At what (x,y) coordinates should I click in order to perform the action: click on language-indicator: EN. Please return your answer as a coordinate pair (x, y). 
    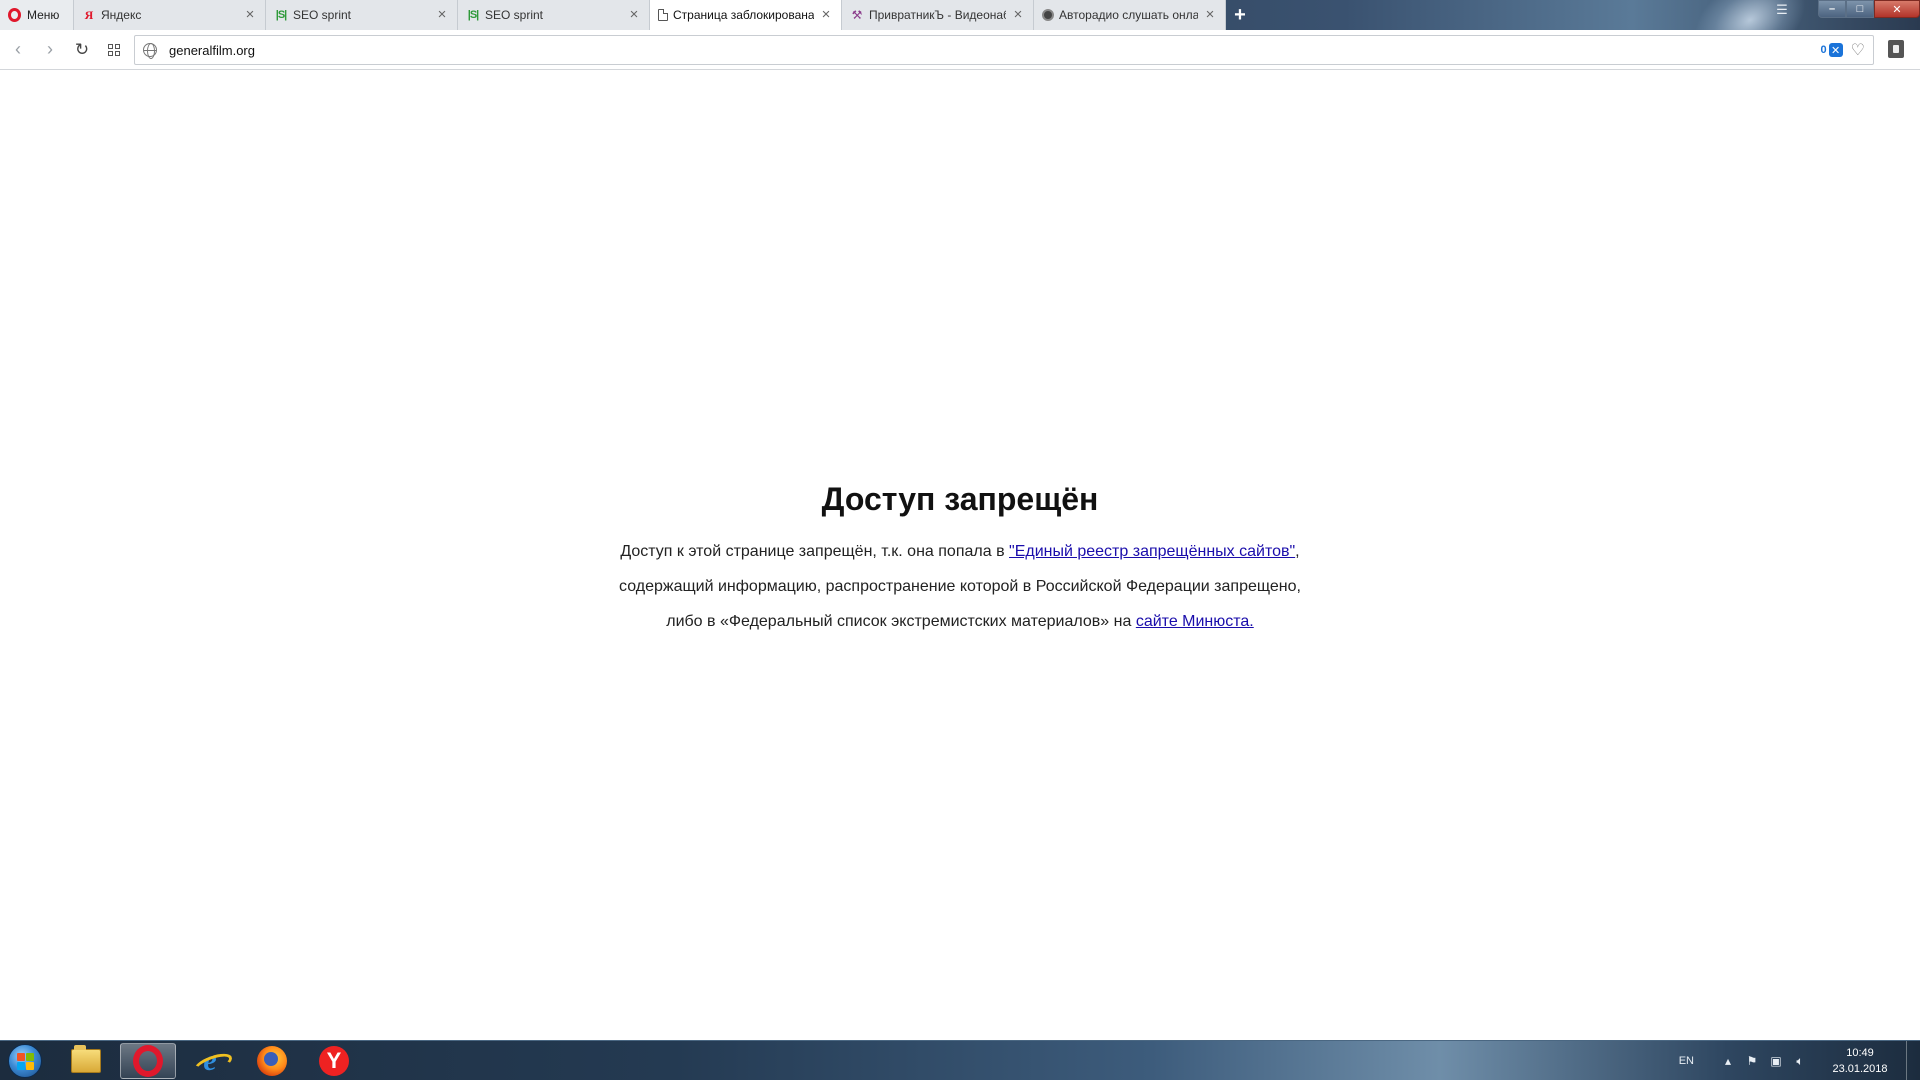
    Looking at the image, I should click on (1686, 1061).